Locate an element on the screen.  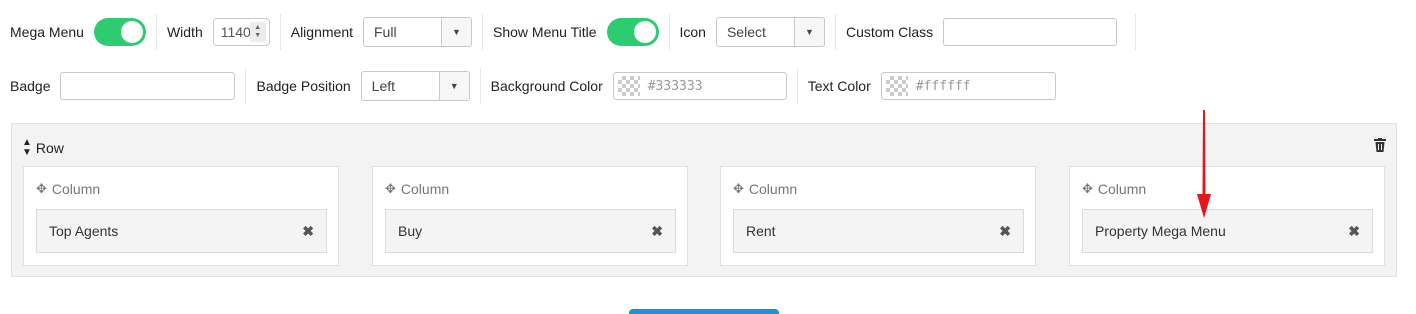
icon-group: Icon Select ▼ is located at coordinates (753, 32).